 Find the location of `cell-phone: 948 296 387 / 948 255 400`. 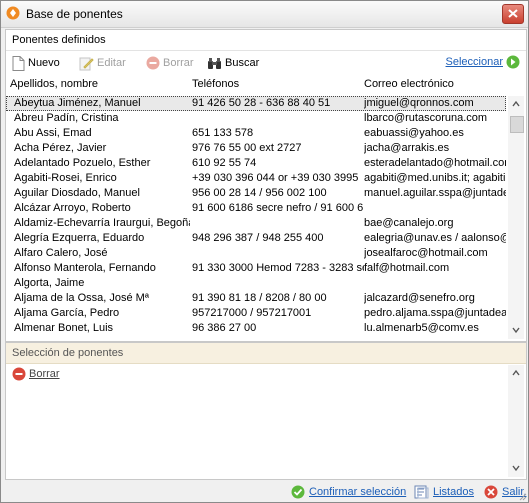

cell-phone: 948 296 387 / 948 255 400 is located at coordinates (258, 238).